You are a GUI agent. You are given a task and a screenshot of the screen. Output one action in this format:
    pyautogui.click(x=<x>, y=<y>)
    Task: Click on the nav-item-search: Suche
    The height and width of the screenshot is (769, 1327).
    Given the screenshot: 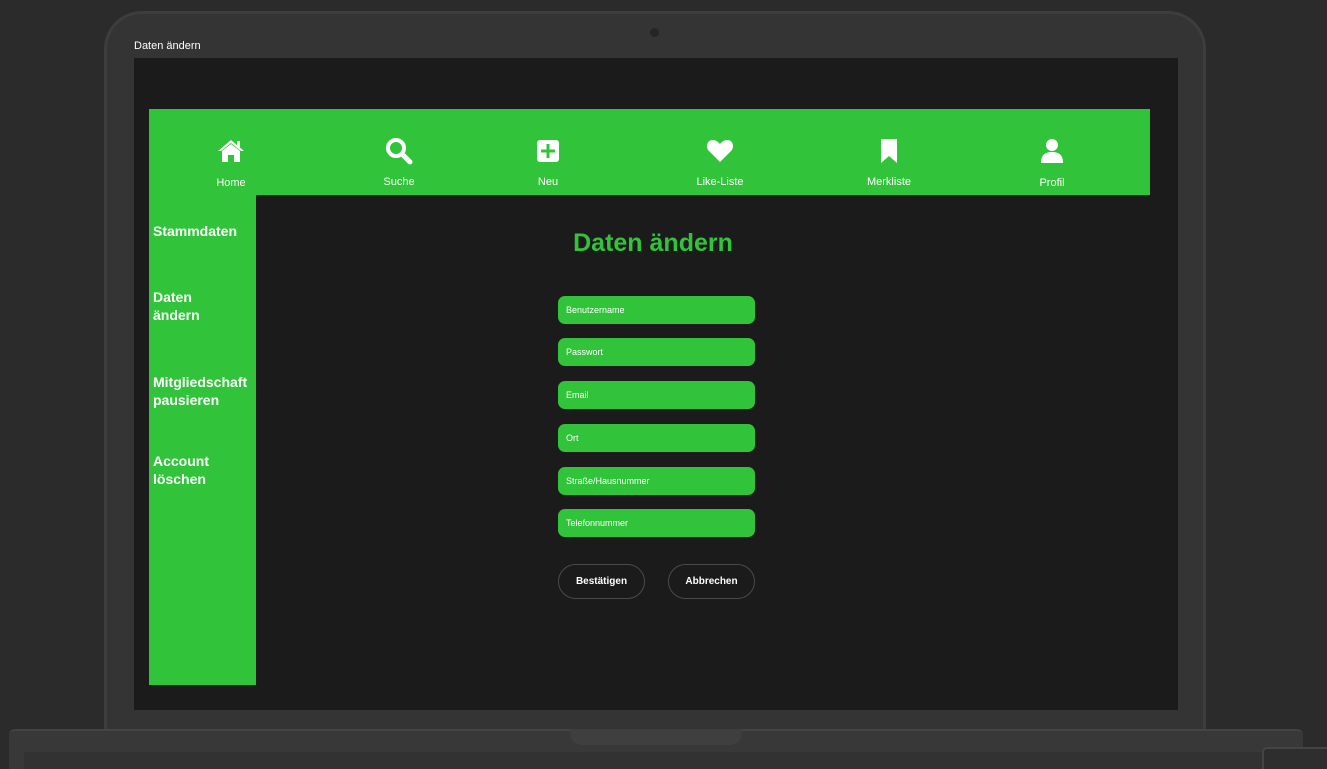 What is the action you would take?
    pyautogui.click(x=399, y=152)
    